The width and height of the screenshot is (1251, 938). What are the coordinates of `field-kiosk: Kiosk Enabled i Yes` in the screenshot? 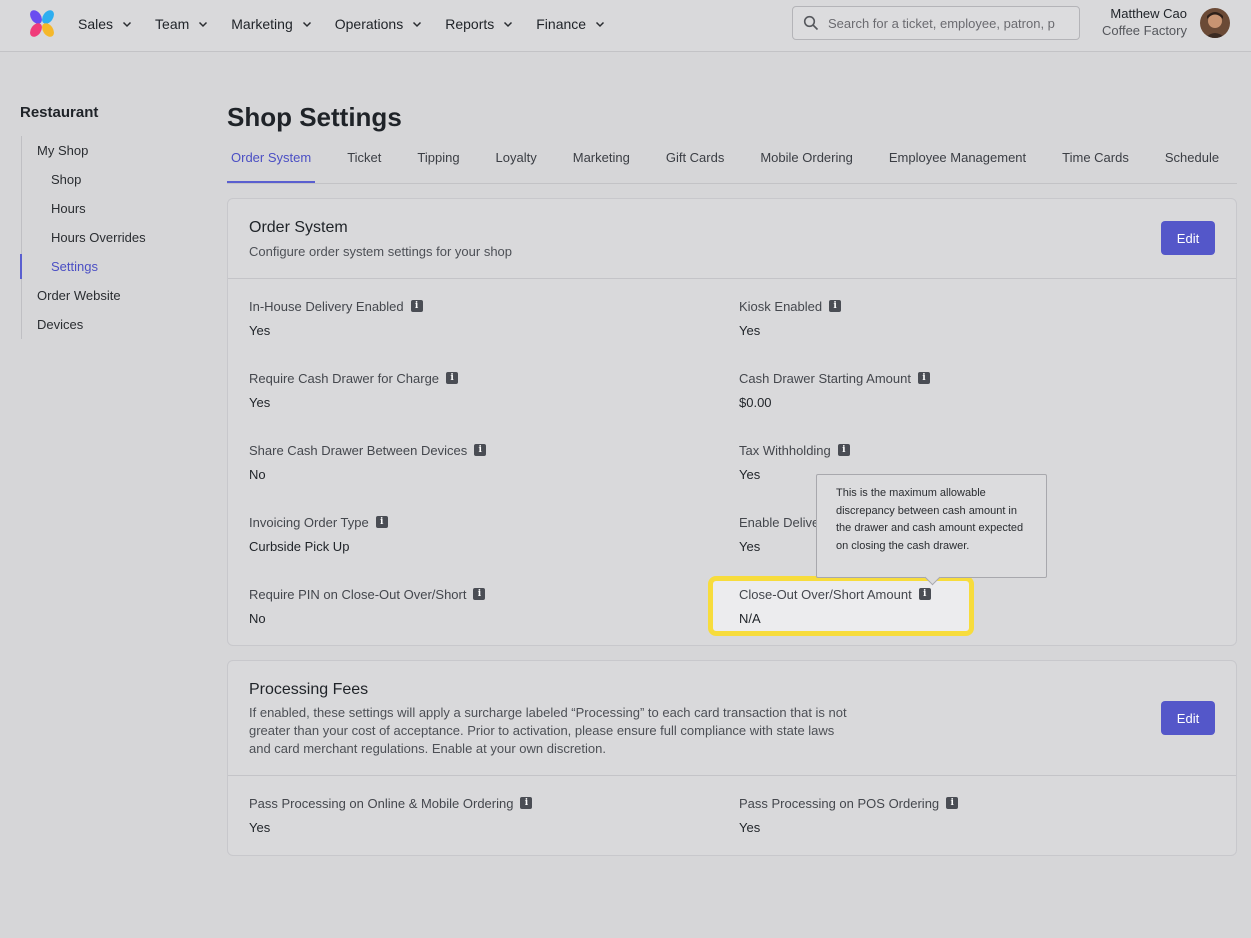 It's located at (790, 318).